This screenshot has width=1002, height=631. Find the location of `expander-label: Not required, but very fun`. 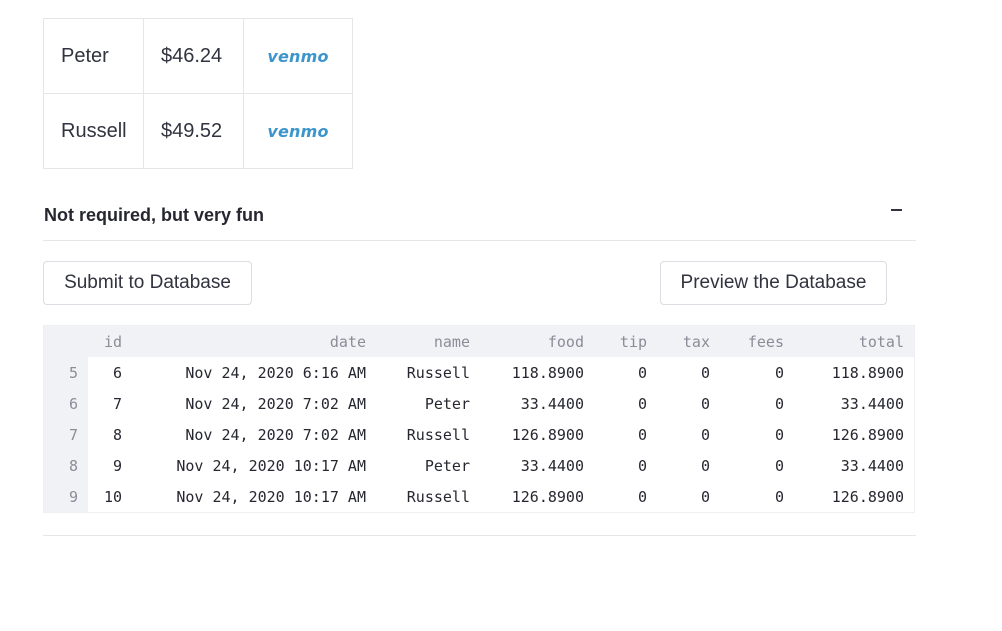

expander-label: Not required, but very fun is located at coordinates (154, 215).